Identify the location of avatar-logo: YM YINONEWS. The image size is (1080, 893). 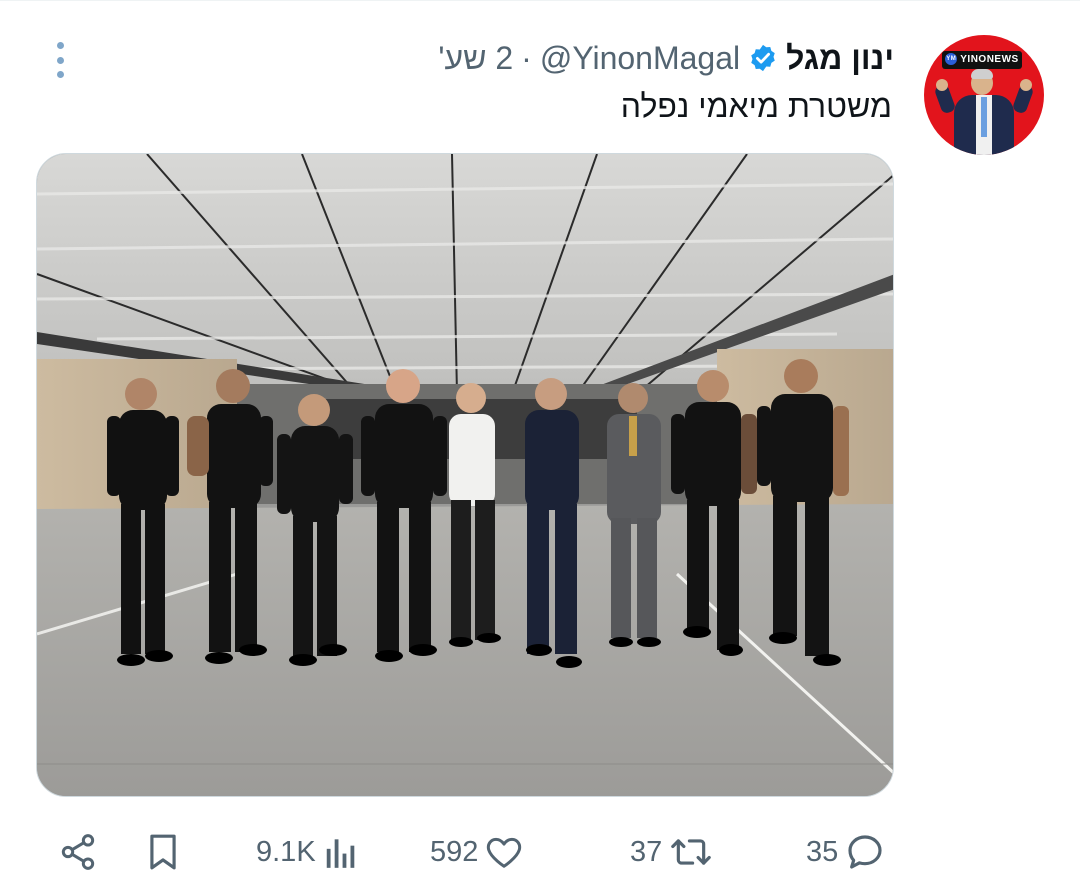
(982, 60).